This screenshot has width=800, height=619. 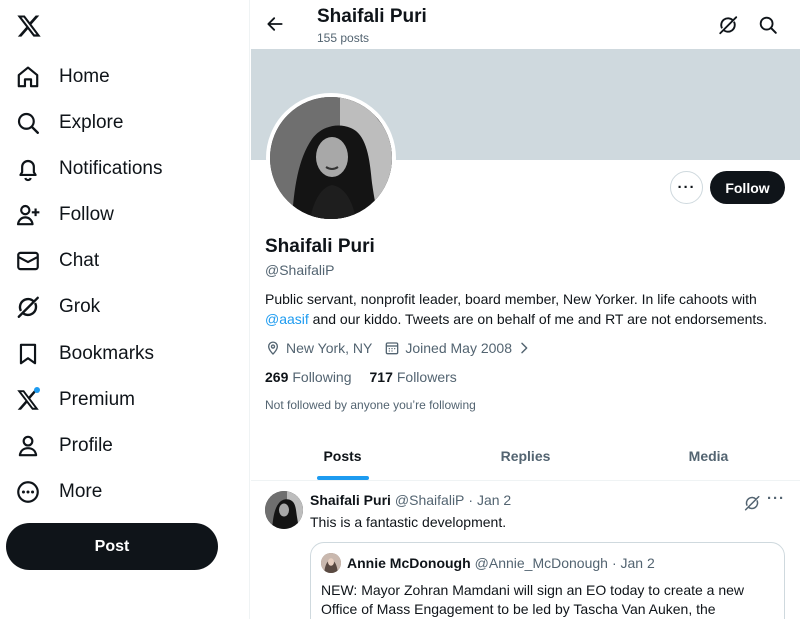 I want to click on tweet-more-icon: ···, so click(x=776, y=498).